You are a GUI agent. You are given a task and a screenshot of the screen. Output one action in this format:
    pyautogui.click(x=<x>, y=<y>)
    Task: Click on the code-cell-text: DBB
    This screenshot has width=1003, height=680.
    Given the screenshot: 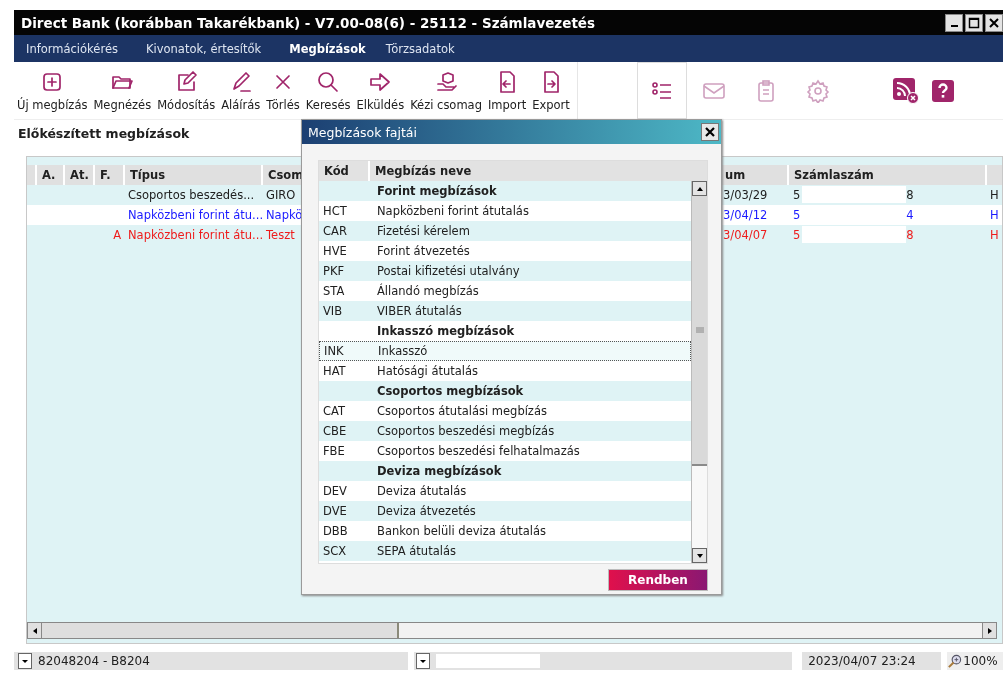 What is the action you would take?
    pyautogui.click(x=335, y=531)
    